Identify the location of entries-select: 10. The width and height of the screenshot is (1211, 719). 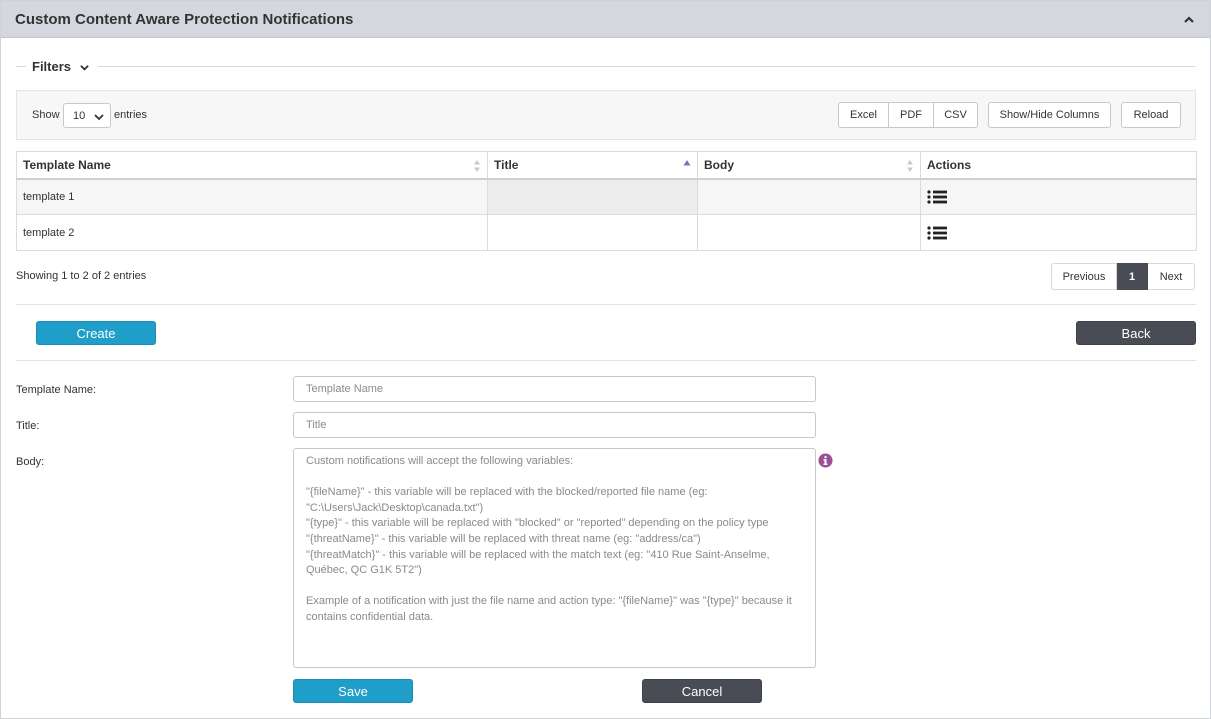
(87, 115).